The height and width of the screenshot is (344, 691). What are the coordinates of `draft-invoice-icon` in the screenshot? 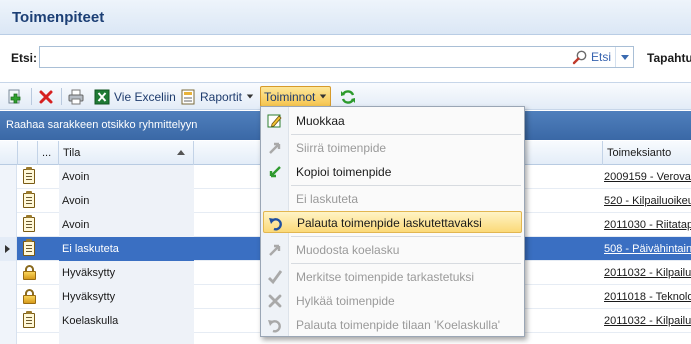 It's located at (275, 250).